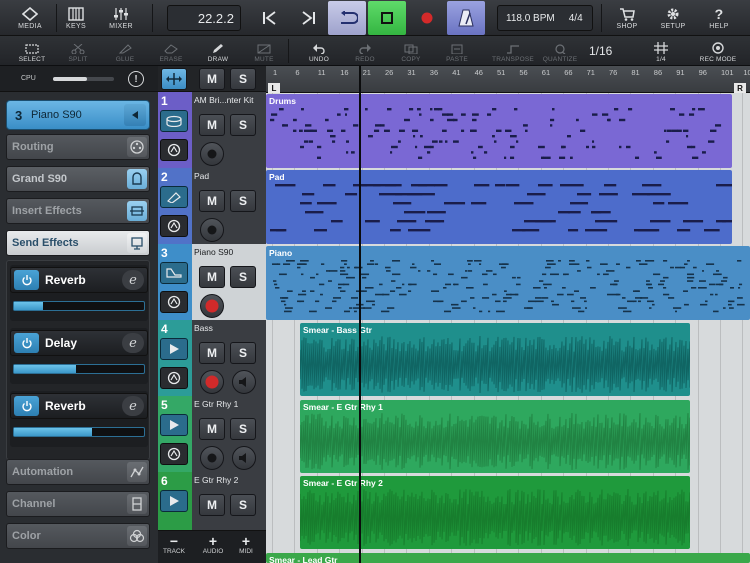 The width and height of the screenshot is (750, 563). I want to click on global-mute-button: M, so click(212, 79).